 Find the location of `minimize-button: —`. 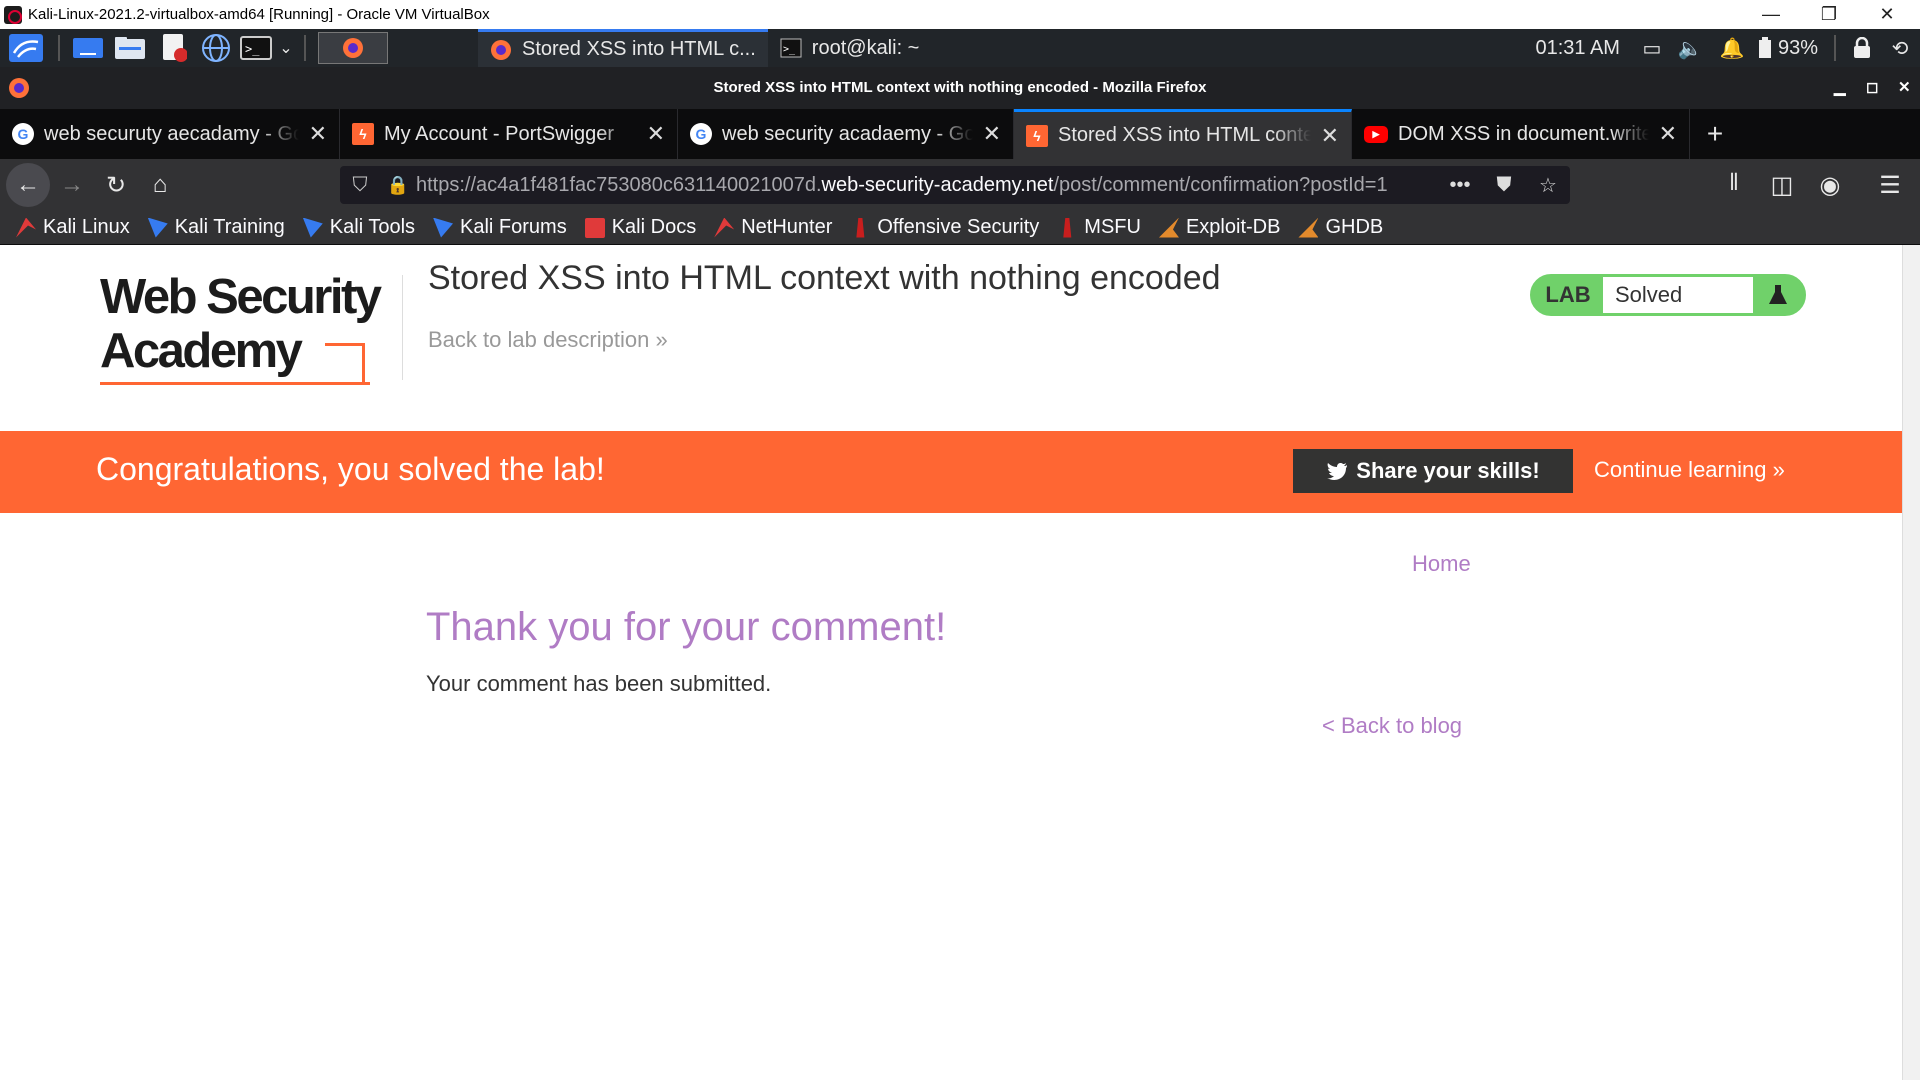

minimize-button: — is located at coordinates (1771, 14).